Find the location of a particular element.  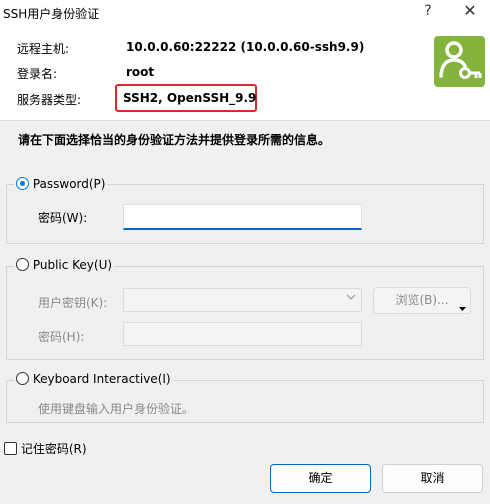

help-button: ? is located at coordinates (428, 11).